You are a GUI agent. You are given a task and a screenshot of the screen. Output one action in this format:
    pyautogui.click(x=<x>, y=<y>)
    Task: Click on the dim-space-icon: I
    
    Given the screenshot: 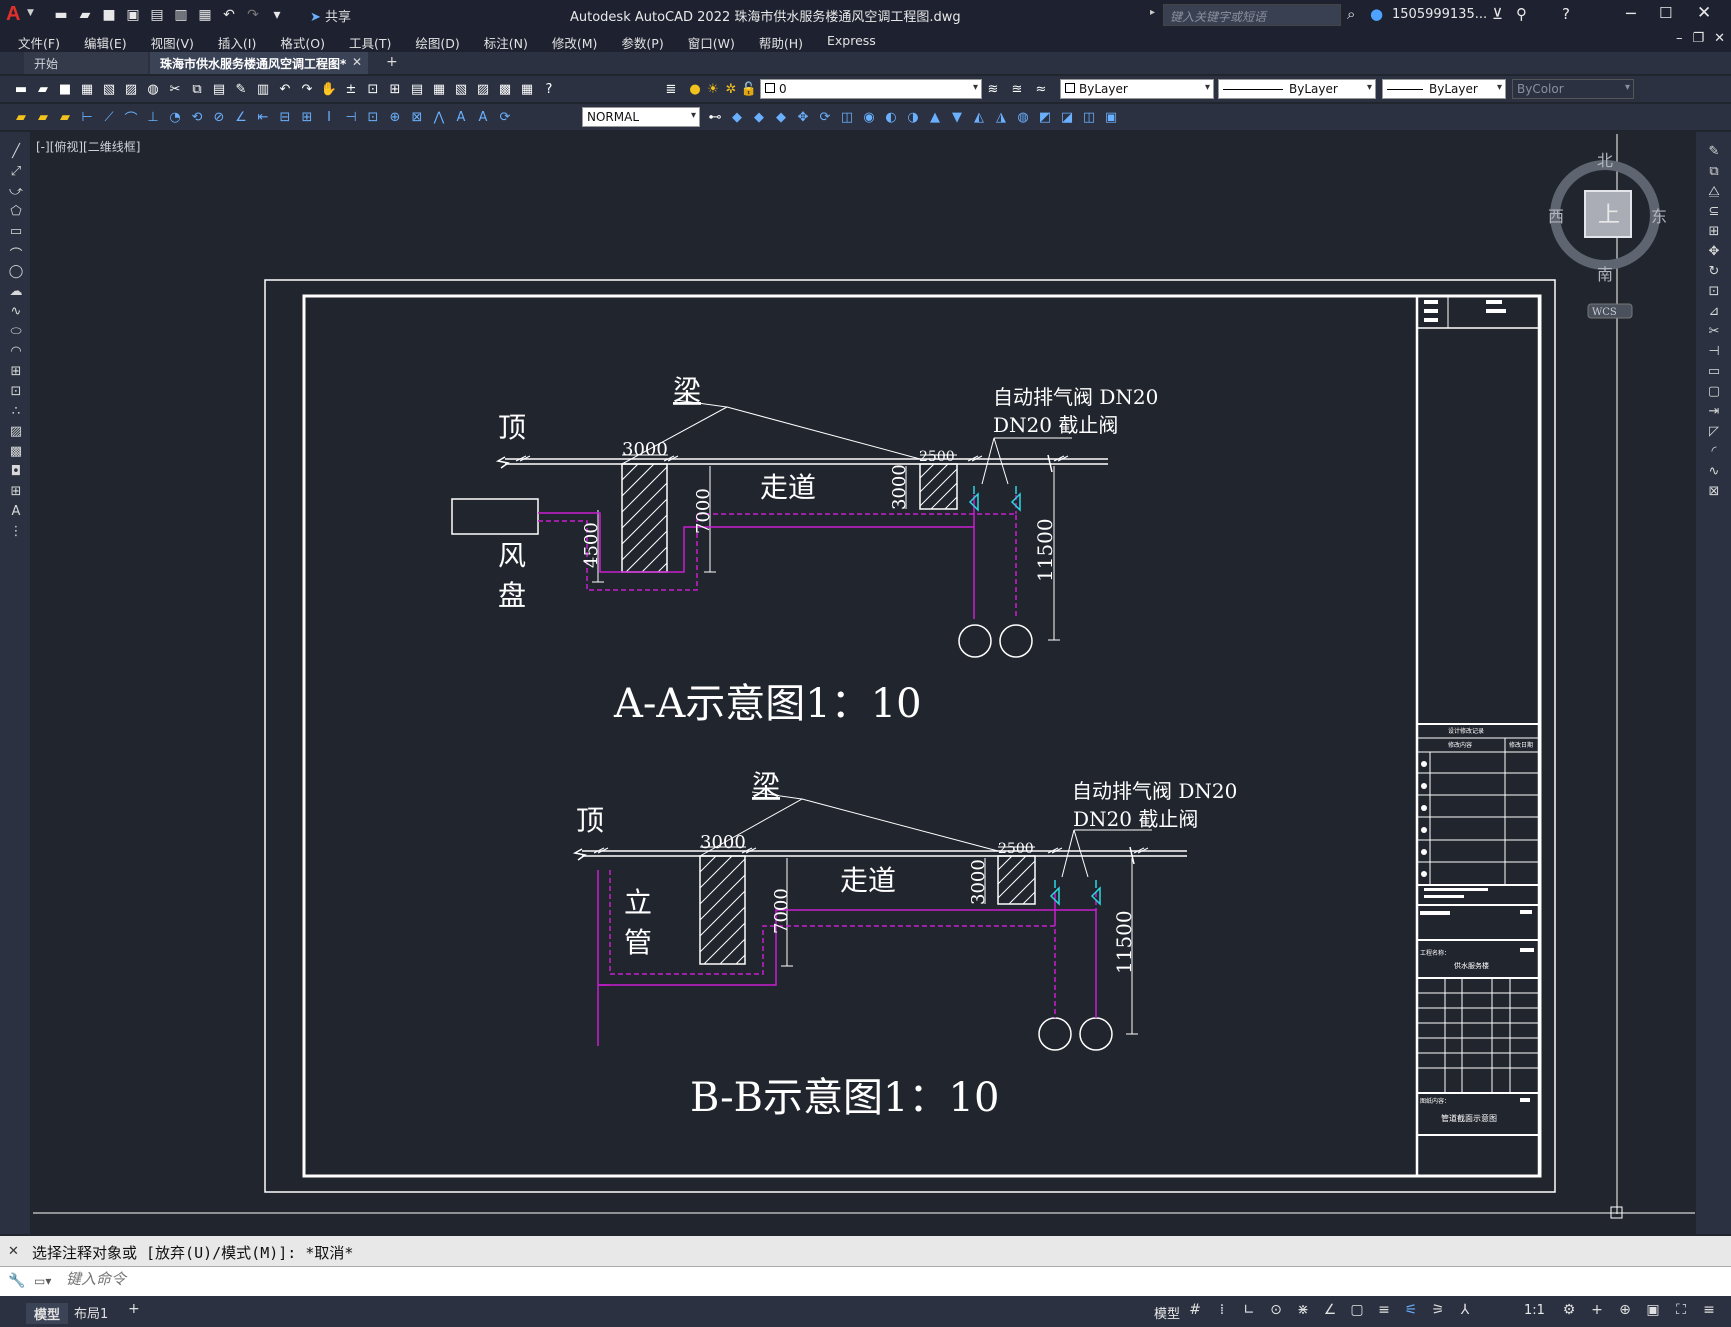 What is the action you would take?
    pyautogui.click(x=329, y=117)
    